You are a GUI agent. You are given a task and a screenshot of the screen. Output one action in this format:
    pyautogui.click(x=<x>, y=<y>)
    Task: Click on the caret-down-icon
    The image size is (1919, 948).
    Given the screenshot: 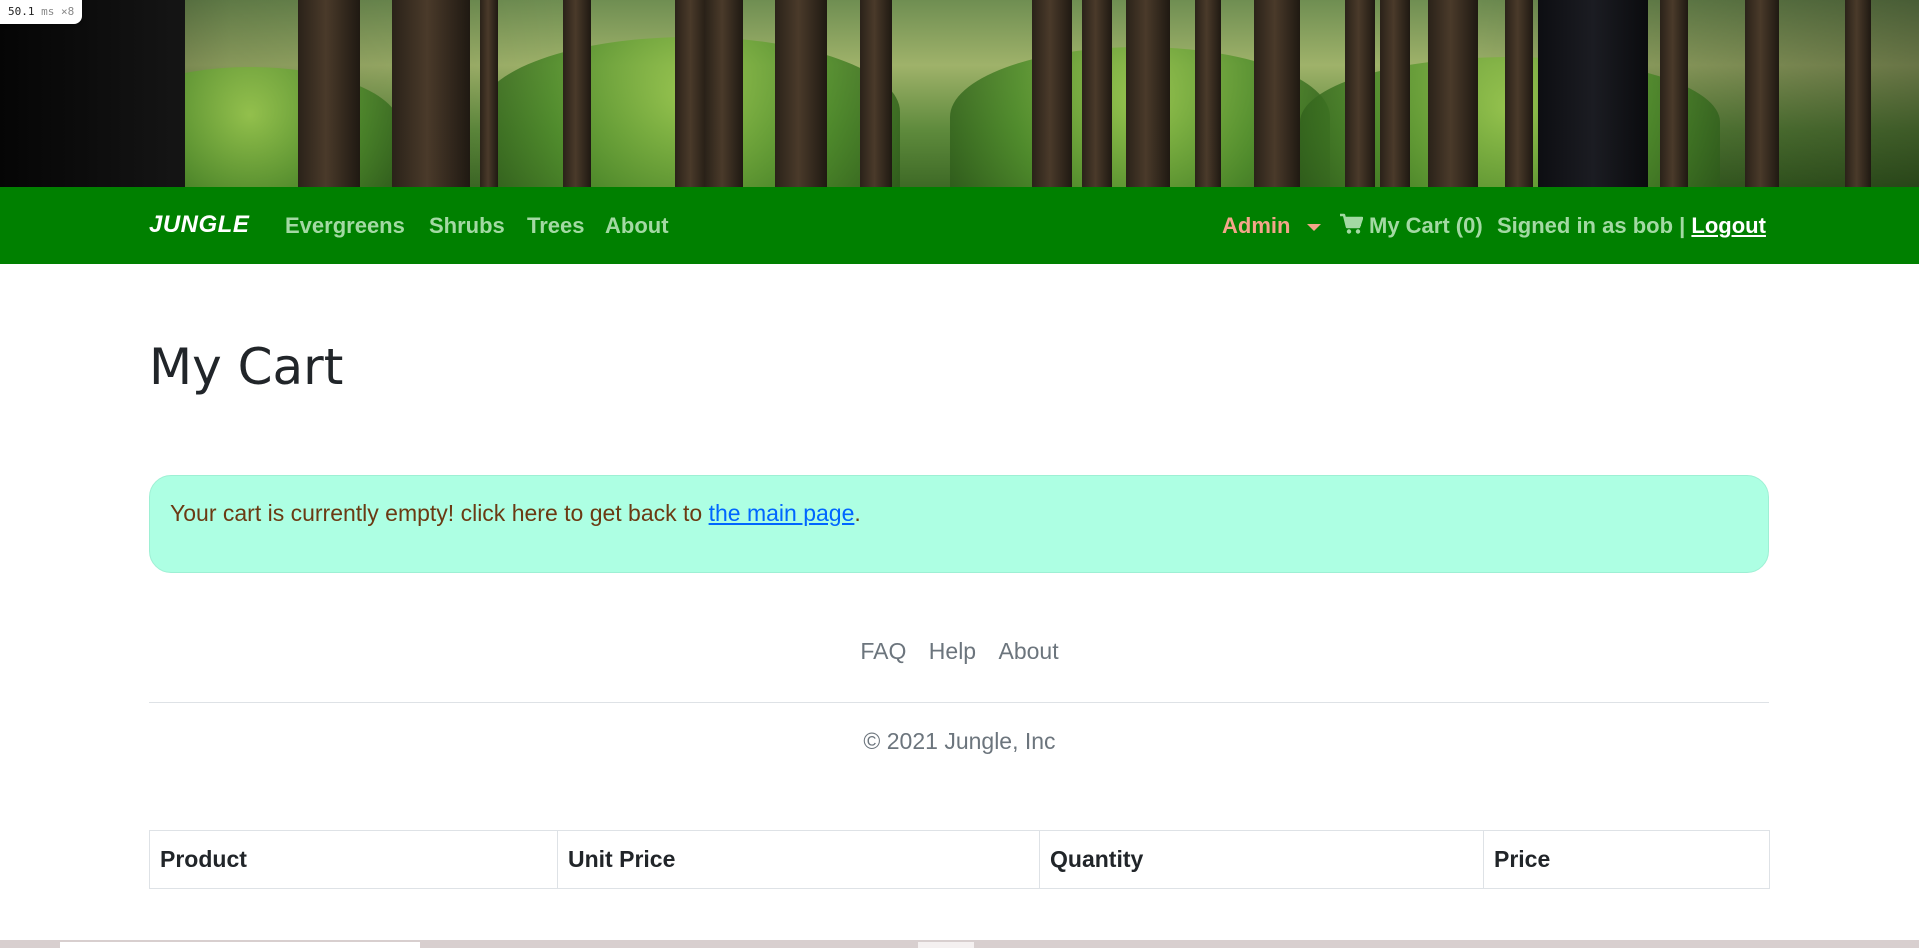 What is the action you would take?
    pyautogui.click(x=1313, y=227)
    